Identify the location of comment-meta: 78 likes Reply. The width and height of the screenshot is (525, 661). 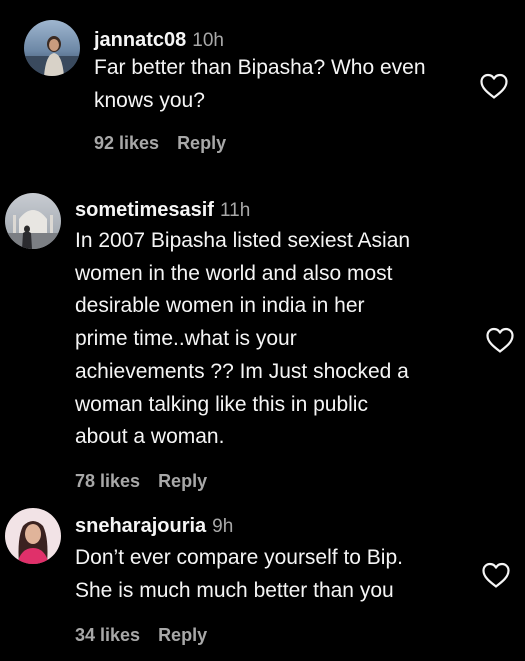
(141, 481).